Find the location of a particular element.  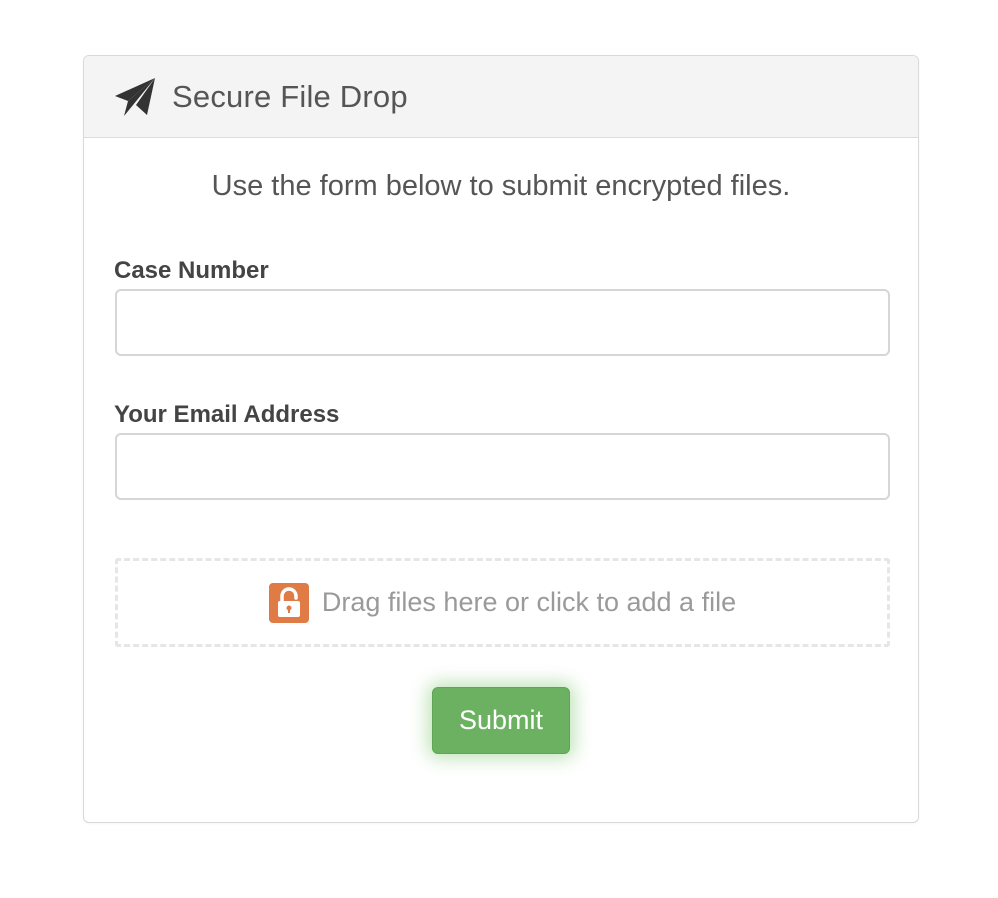

case-number-label: Case Number is located at coordinates (191, 270).